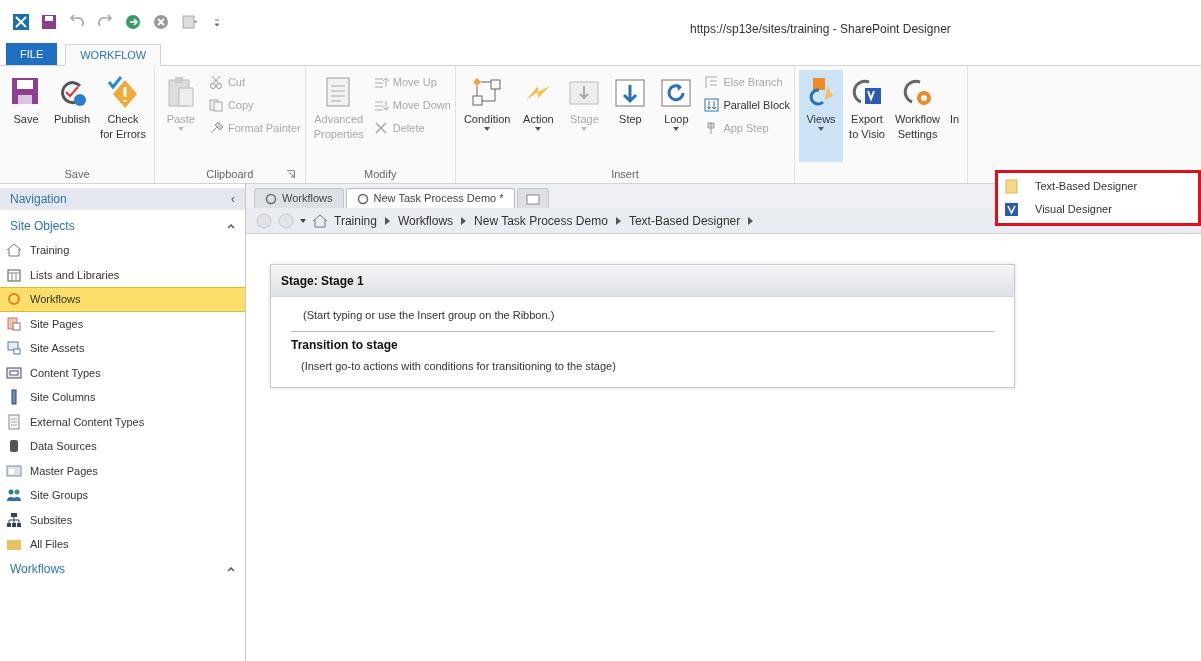  Describe the element at coordinates (14, 250) in the screenshot. I see `house-icon` at that location.